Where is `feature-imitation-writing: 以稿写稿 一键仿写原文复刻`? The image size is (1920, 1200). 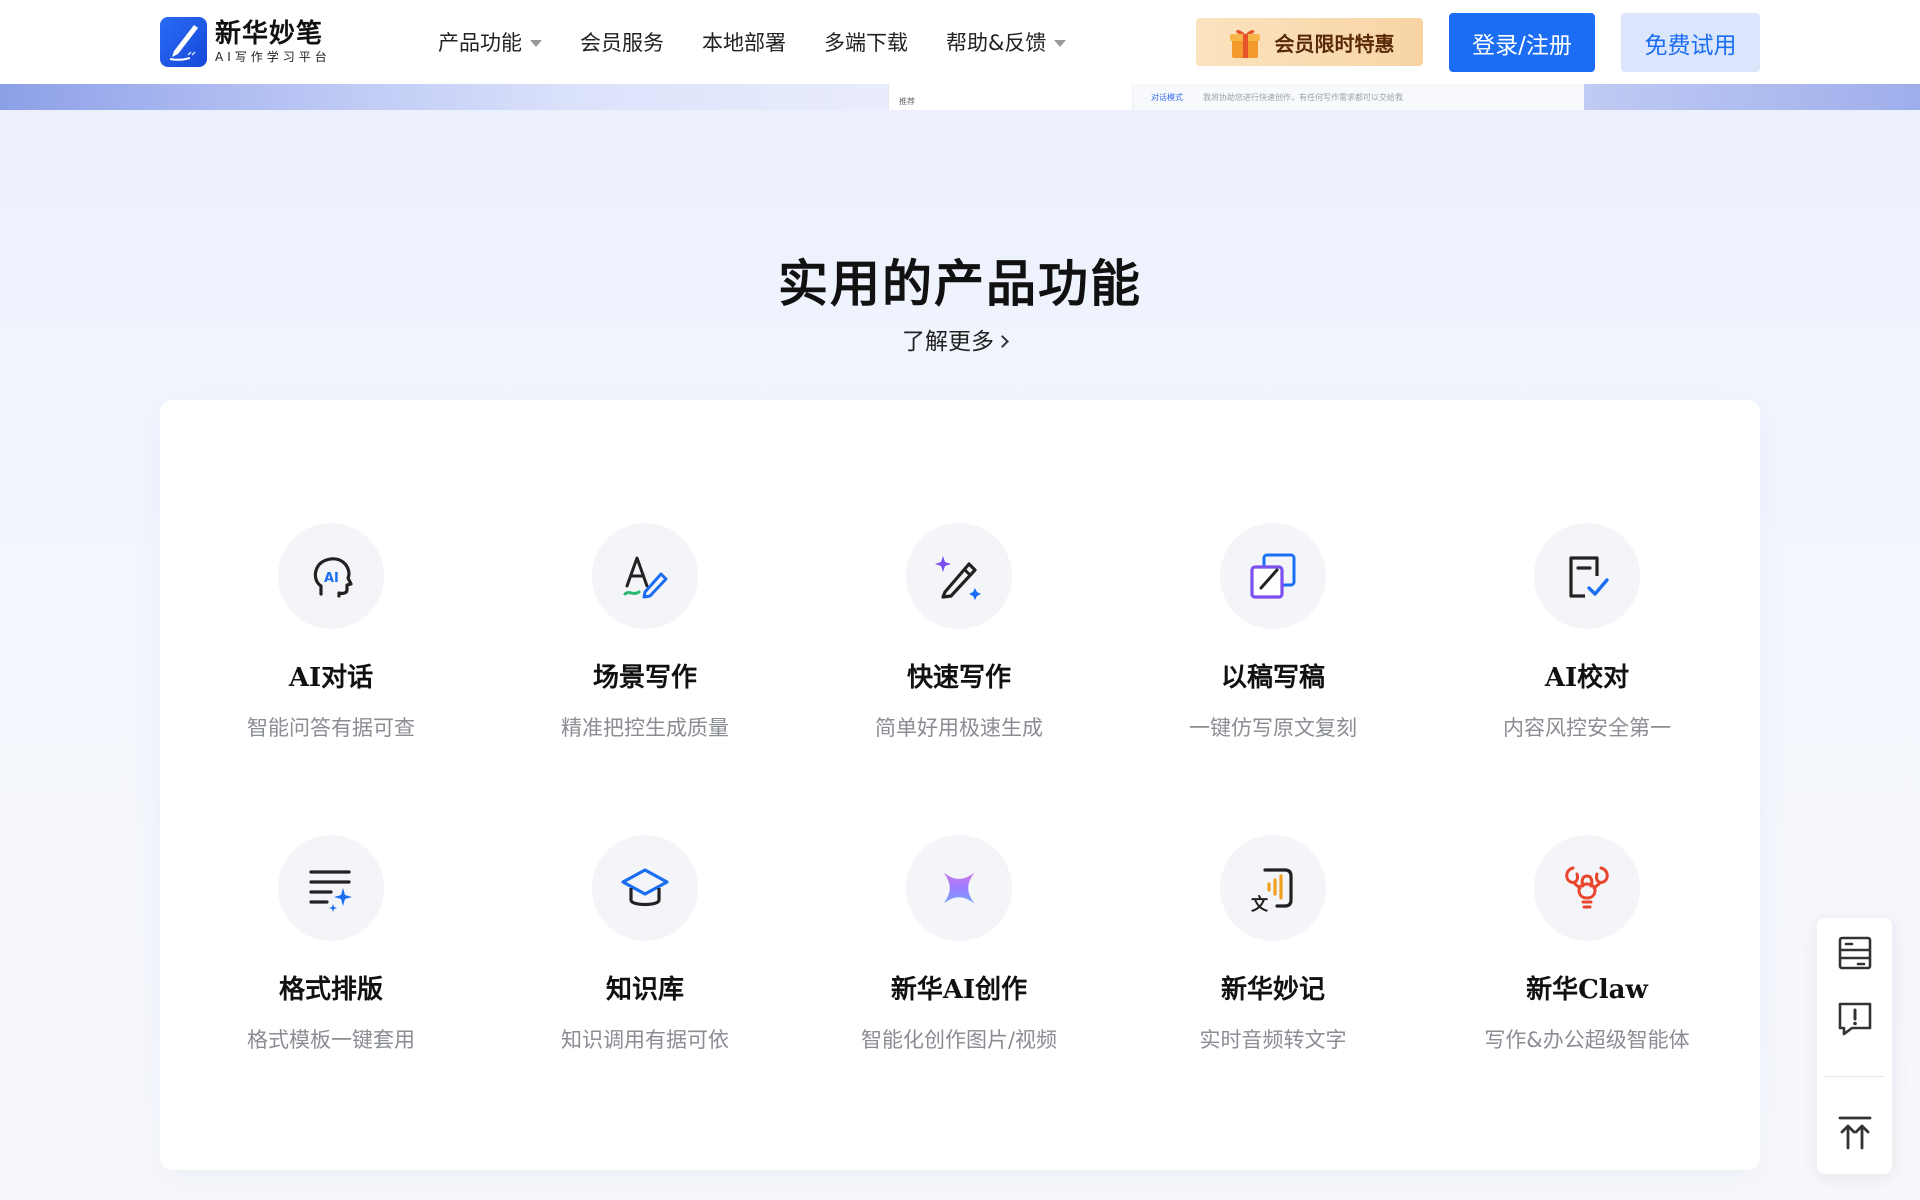
feature-imitation-writing: 以稿写稿 一键仿写原文复刻 is located at coordinates (1273, 632).